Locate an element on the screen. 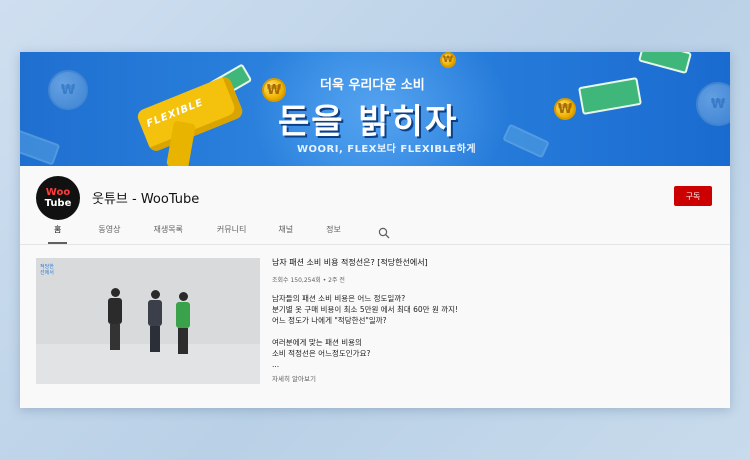 The height and width of the screenshot is (460, 750). video-meta: 조회수 150,254회 • 2주 전 is located at coordinates (308, 280).